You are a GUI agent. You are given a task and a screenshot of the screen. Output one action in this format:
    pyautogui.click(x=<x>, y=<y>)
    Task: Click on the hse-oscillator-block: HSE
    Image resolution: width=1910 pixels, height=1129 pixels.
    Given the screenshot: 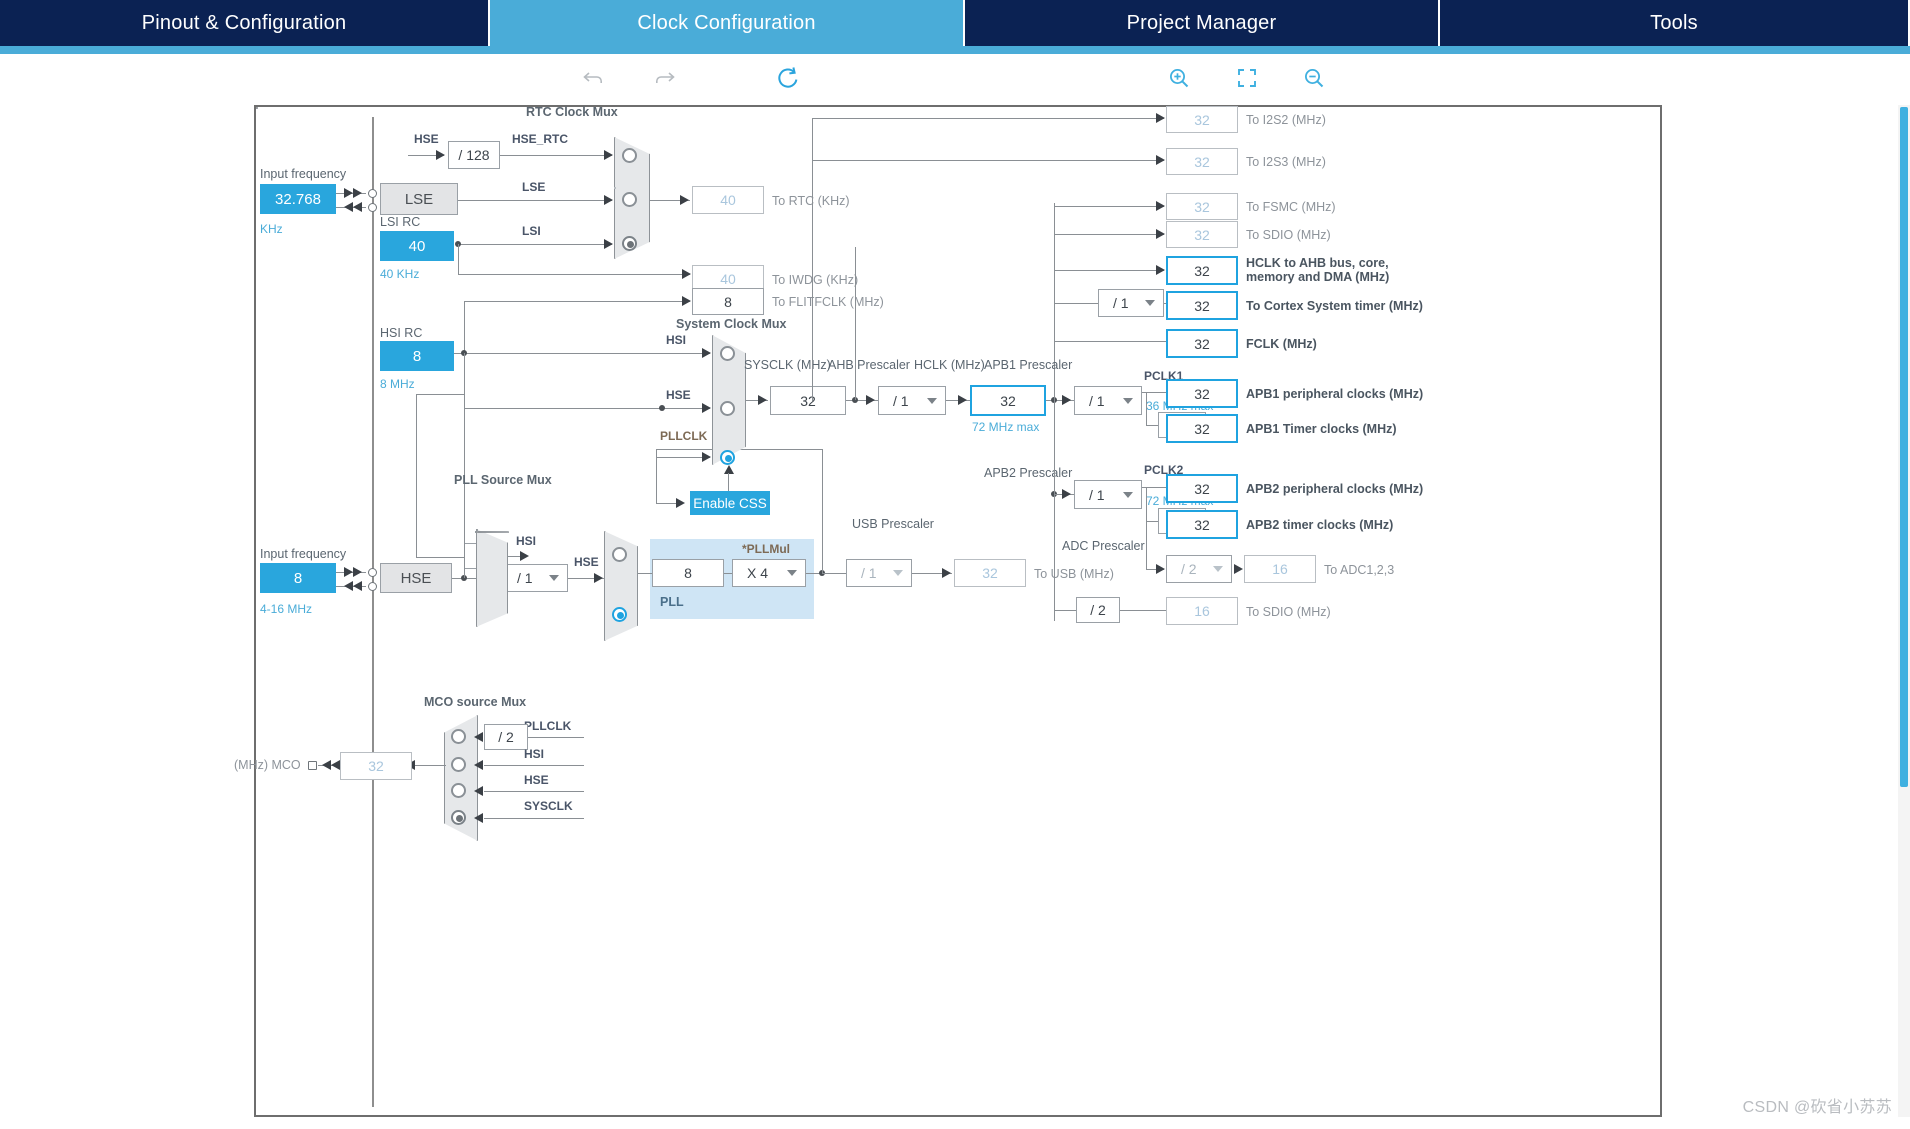 What is the action you would take?
    pyautogui.click(x=416, y=578)
    